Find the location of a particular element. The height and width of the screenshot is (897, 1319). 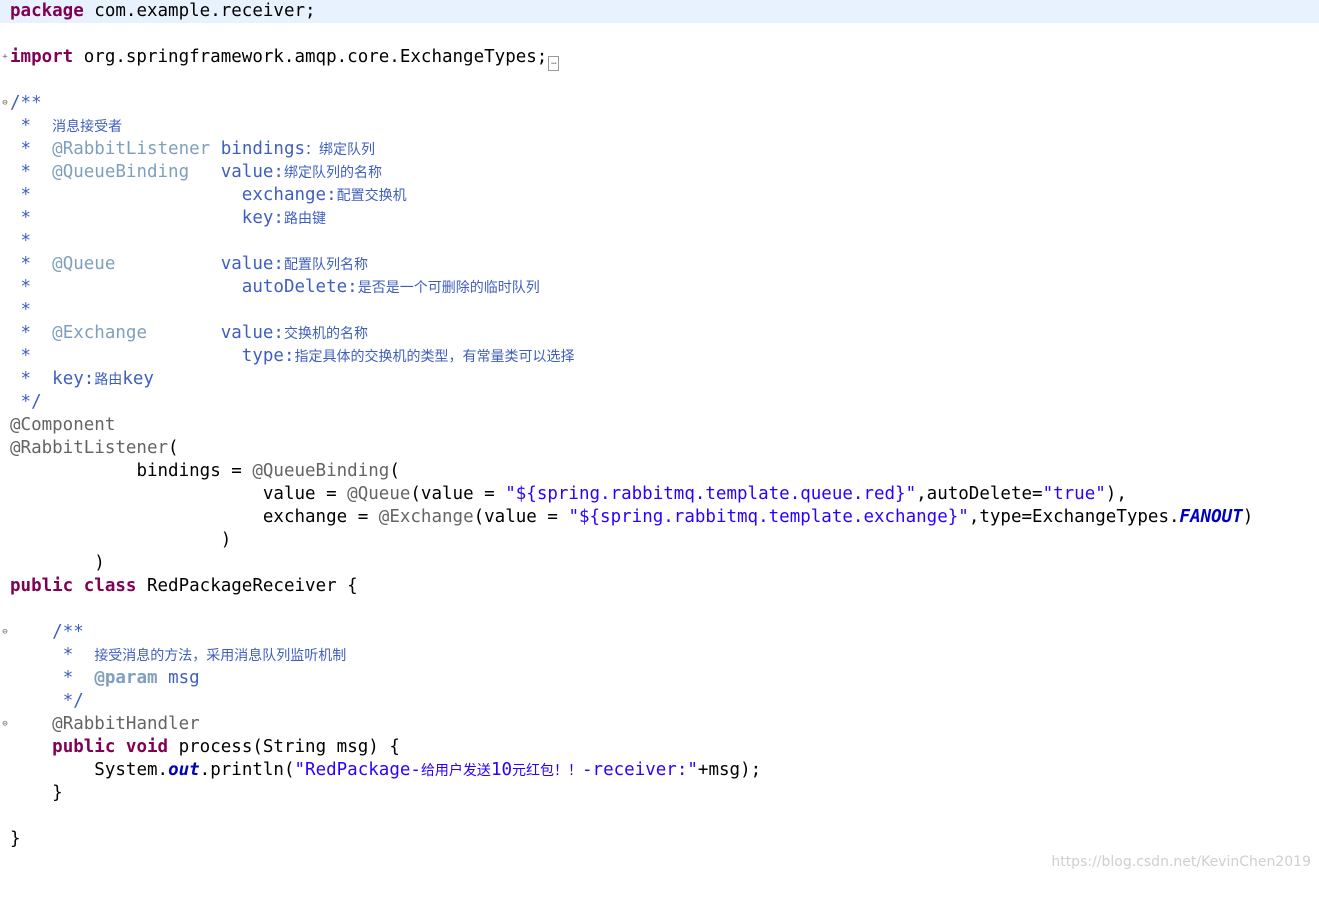

javadoc-desc-type: 指定具体的交换机的类型，有常量类可以选择 is located at coordinates (434, 357).